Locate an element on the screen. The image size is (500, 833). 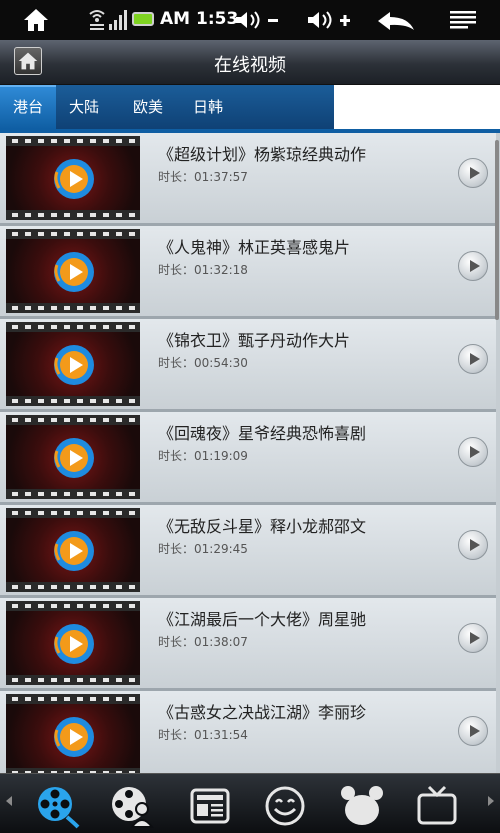
video-list-item: 《人鬼神》林正英喜感鬼片时长：01:32:18 is located at coordinates (248, 272).